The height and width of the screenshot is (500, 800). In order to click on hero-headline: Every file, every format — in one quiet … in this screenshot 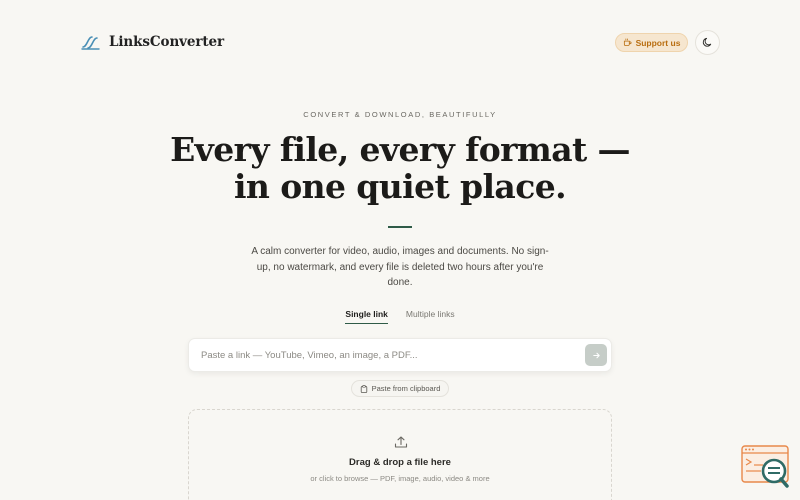, I will do `click(400, 168)`.